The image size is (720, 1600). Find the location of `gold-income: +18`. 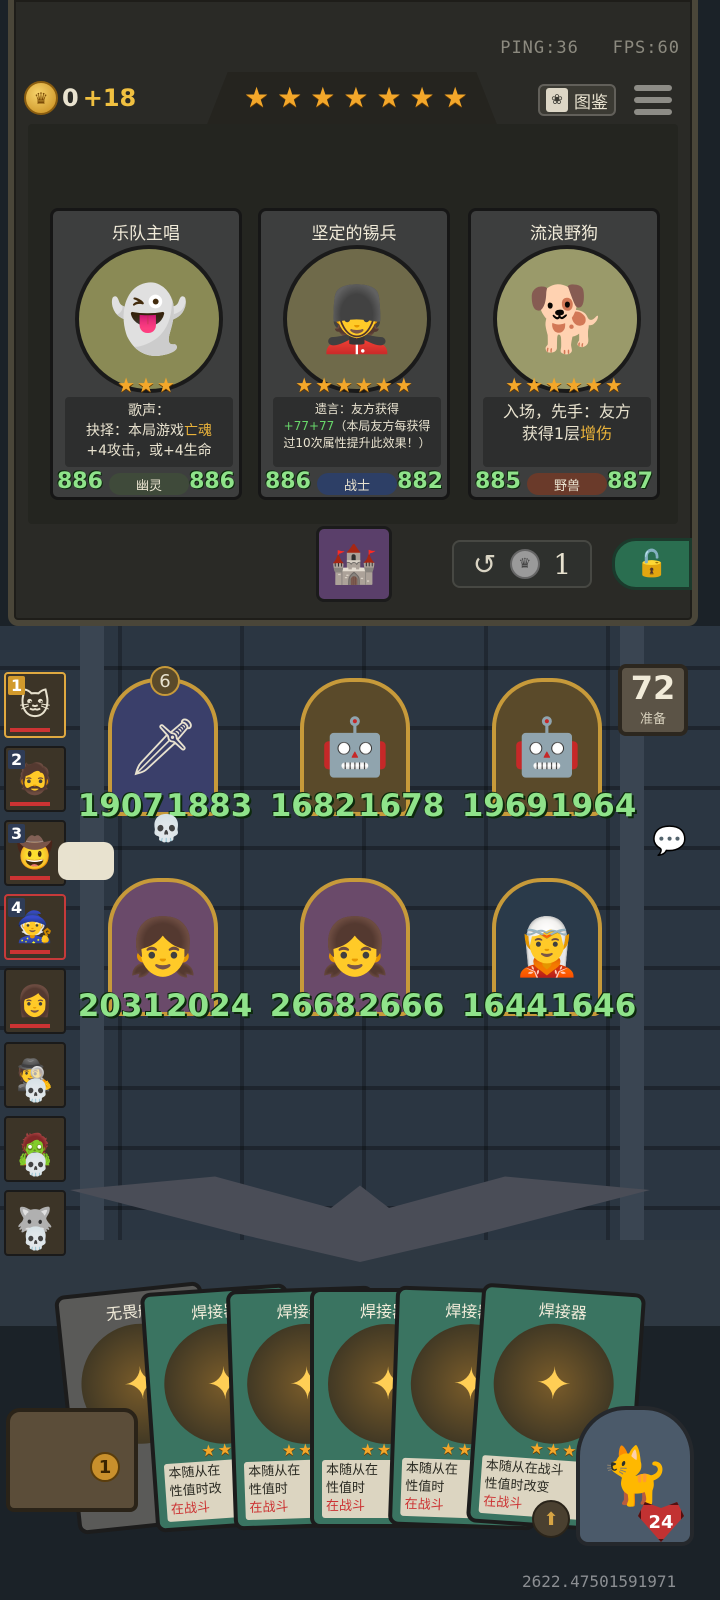

gold-income: +18 is located at coordinates (109, 98).